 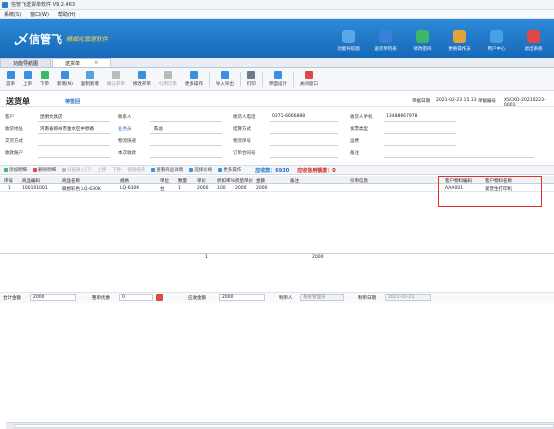 I want to click on customer-field: 昆明文具店, so click(x=51, y=117).